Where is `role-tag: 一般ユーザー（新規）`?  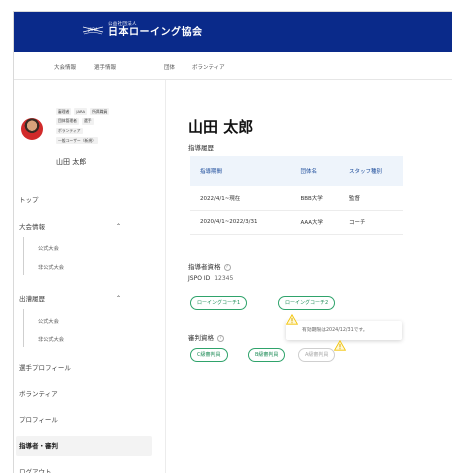 role-tag: 一般ユーザー（新規） is located at coordinates (77, 141).